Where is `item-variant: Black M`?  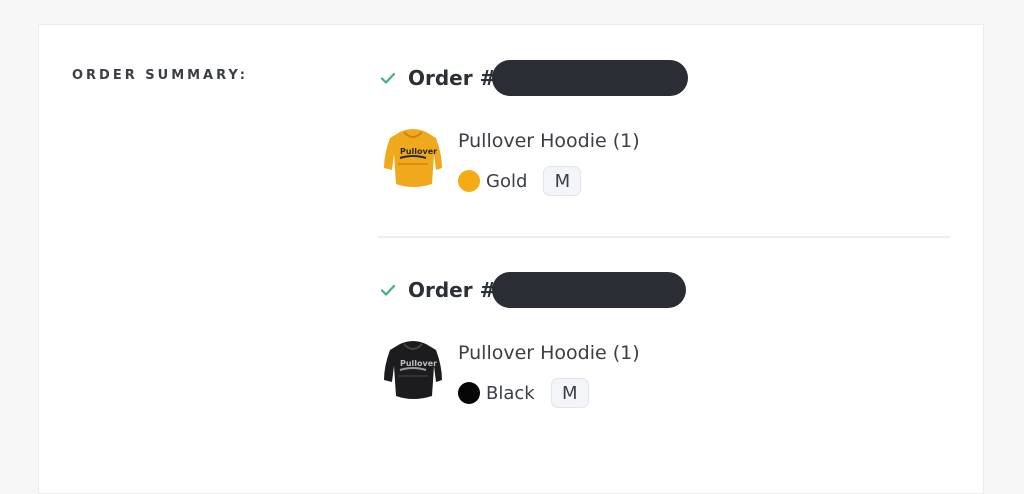 item-variant: Black M is located at coordinates (523, 393).